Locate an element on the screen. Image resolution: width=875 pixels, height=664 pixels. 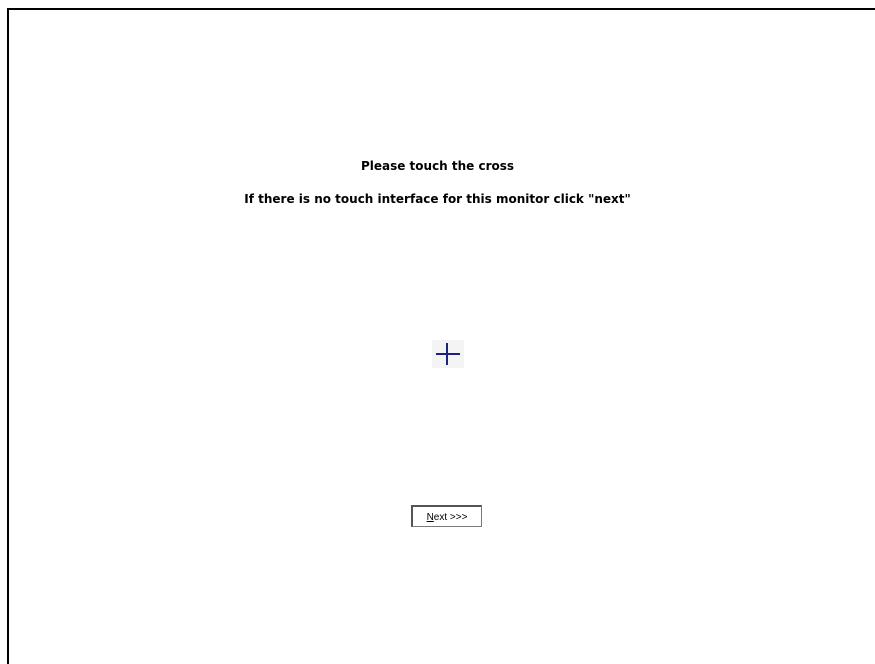
calibration-cross-target is located at coordinates (448, 354).